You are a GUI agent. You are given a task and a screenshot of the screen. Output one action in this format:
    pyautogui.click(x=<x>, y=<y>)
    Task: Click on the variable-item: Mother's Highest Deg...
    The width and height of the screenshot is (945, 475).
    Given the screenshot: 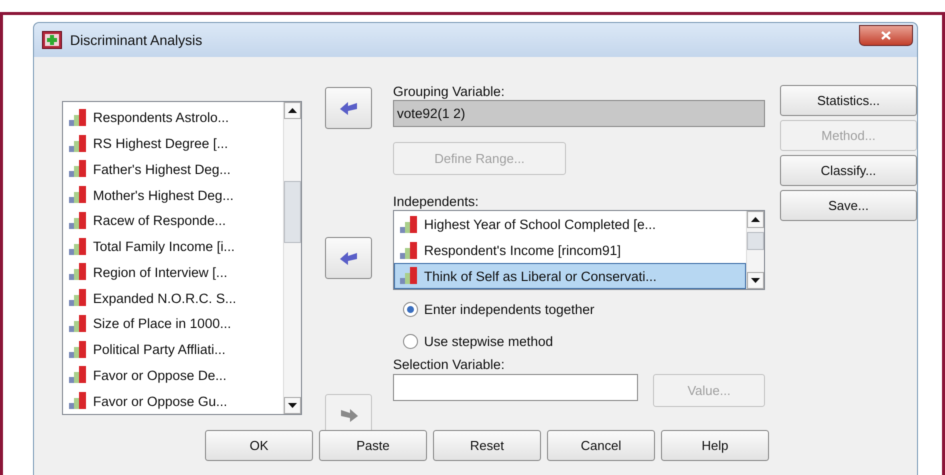 What is the action you would take?
    pyautogui.click(x=173, y=195)
    